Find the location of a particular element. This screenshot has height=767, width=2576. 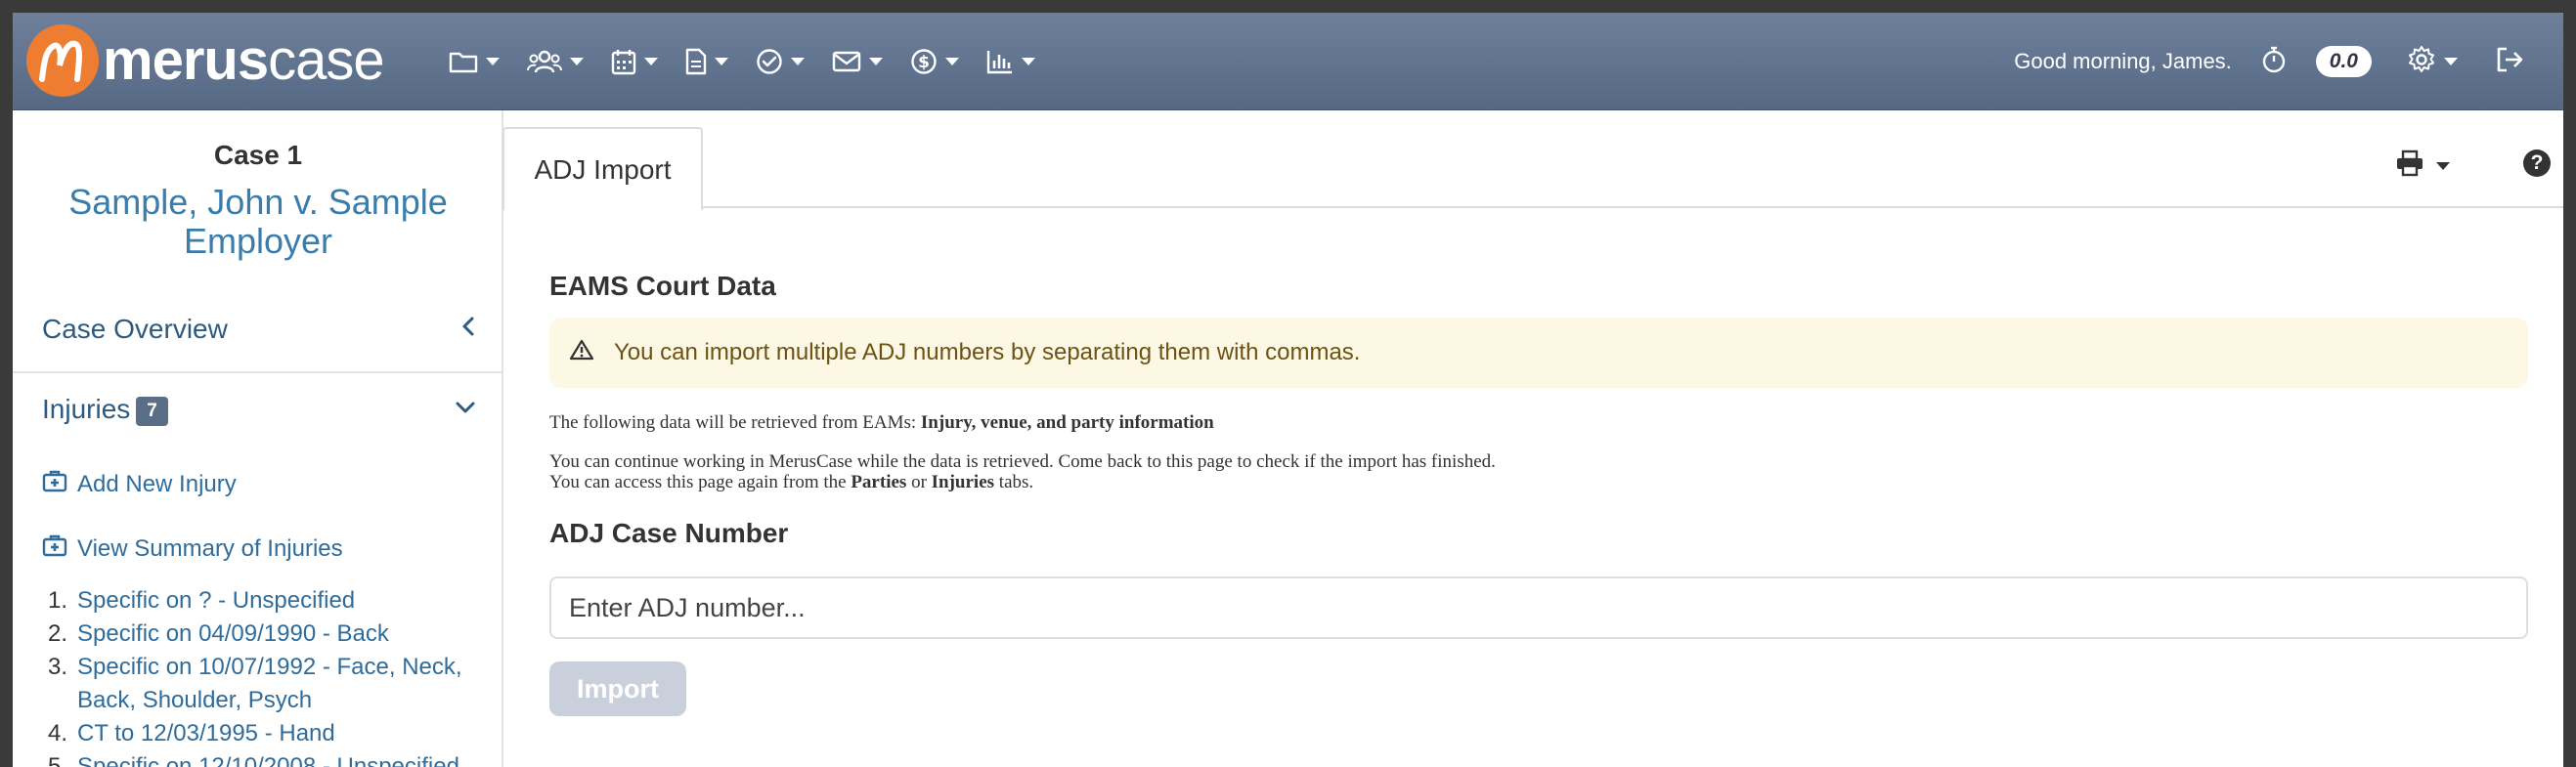

case-name-link: Sample, John v. Sample Employer is located at coordinates (258, 222).